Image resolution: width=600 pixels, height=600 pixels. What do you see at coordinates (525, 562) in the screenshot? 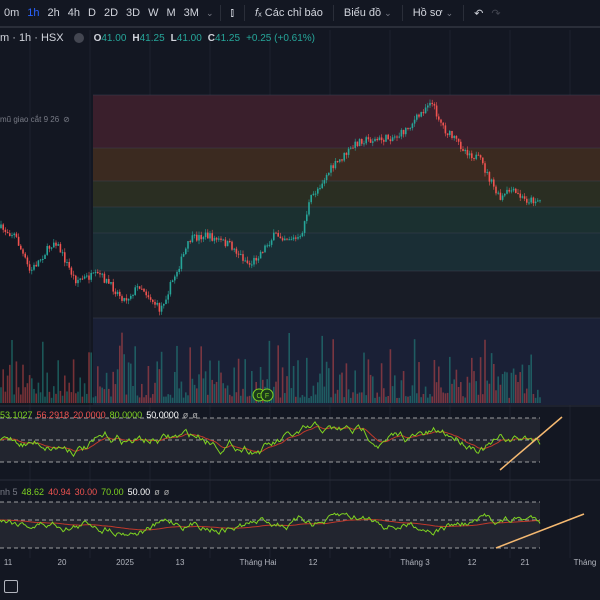
I see `time-axis-label: 21` at bounding box center [525, 562].